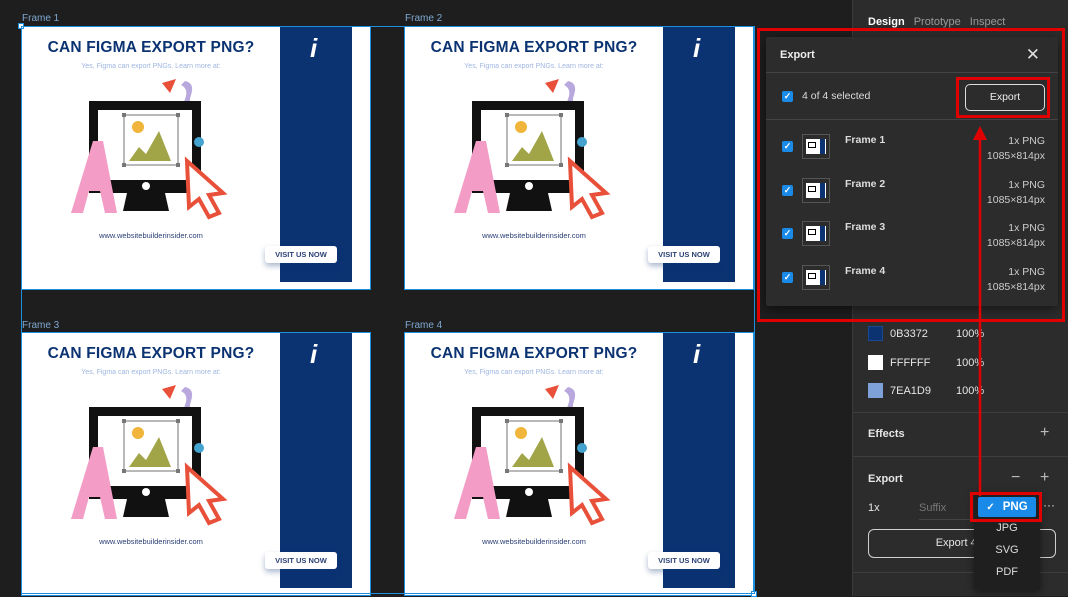 The width and height of the screenshot is (1068, 597). I want to click on add-effect-icon: +, so click(1044, 433).